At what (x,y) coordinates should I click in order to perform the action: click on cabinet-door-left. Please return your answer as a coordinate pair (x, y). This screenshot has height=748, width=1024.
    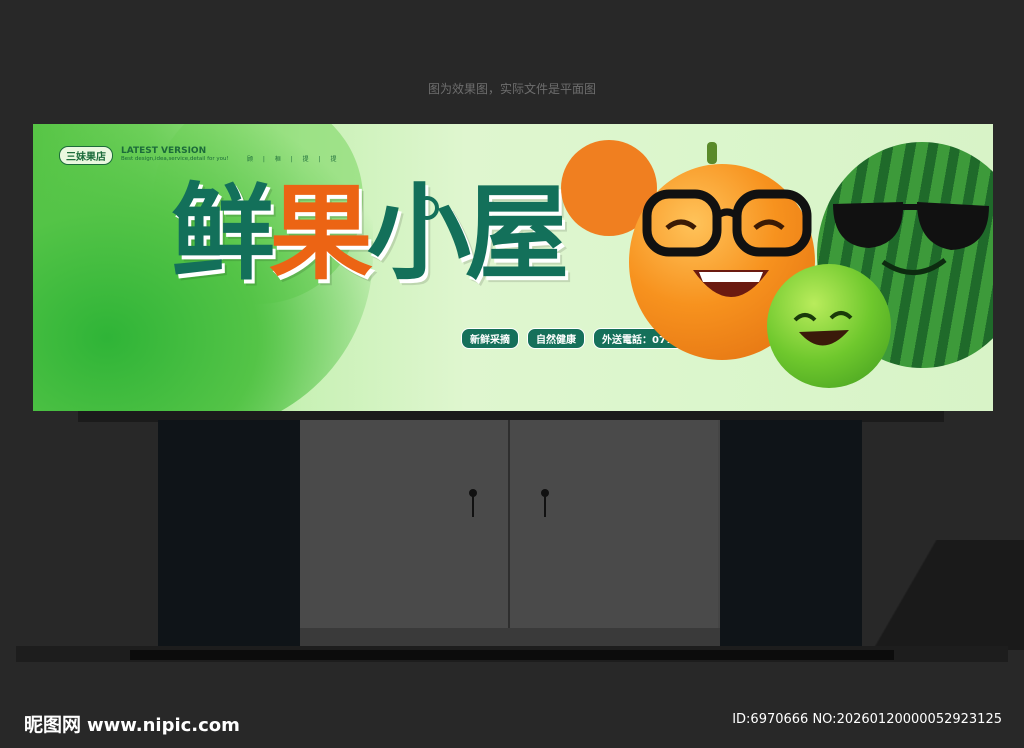
    Looking at the image, I should click on (405, 524).